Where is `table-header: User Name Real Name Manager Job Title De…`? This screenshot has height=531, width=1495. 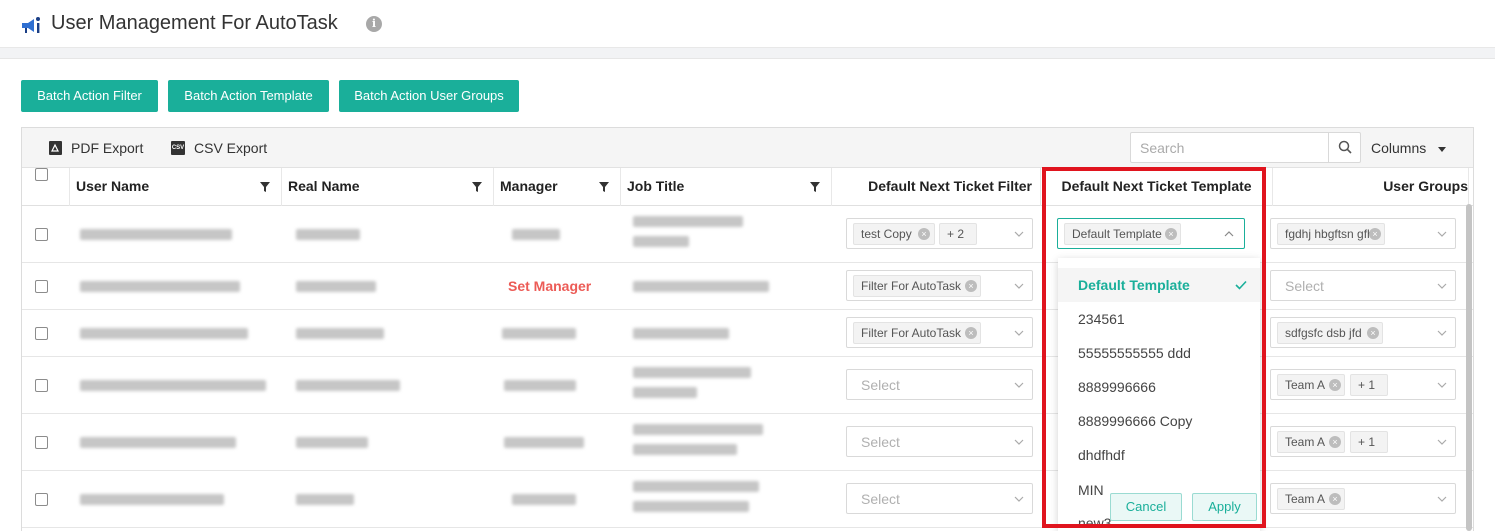 table-header: User Name Real Name Manager Job Title De… is located at coordinates (747, 187).